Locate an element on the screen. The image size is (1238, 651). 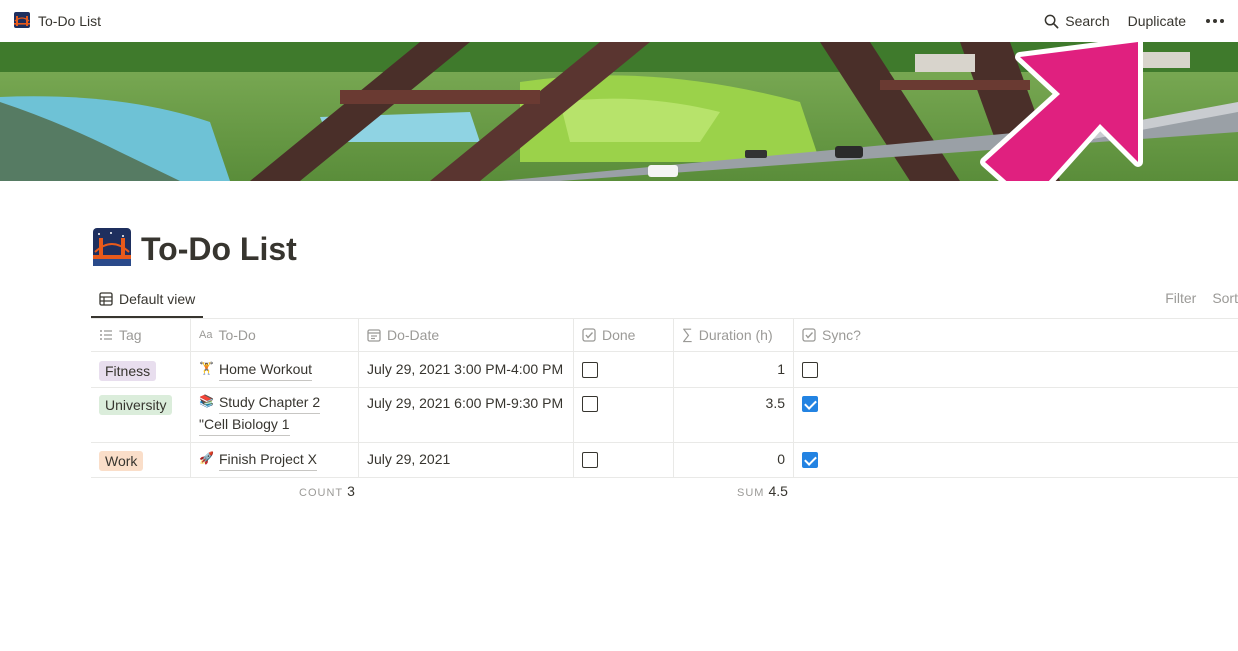
column-header-date: Do-Date is located at coordinates (466, 334).